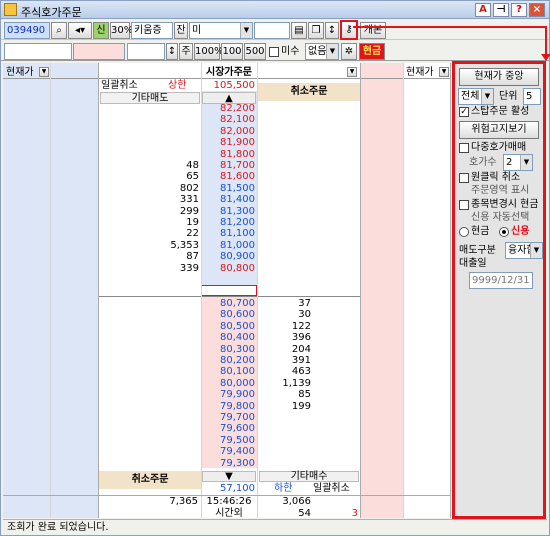 This screenshot has height=536, width=550. What do you see at coordinates (99, 51) in the screenshot?
I see `order-price-input` at bounding box center [99, 51].